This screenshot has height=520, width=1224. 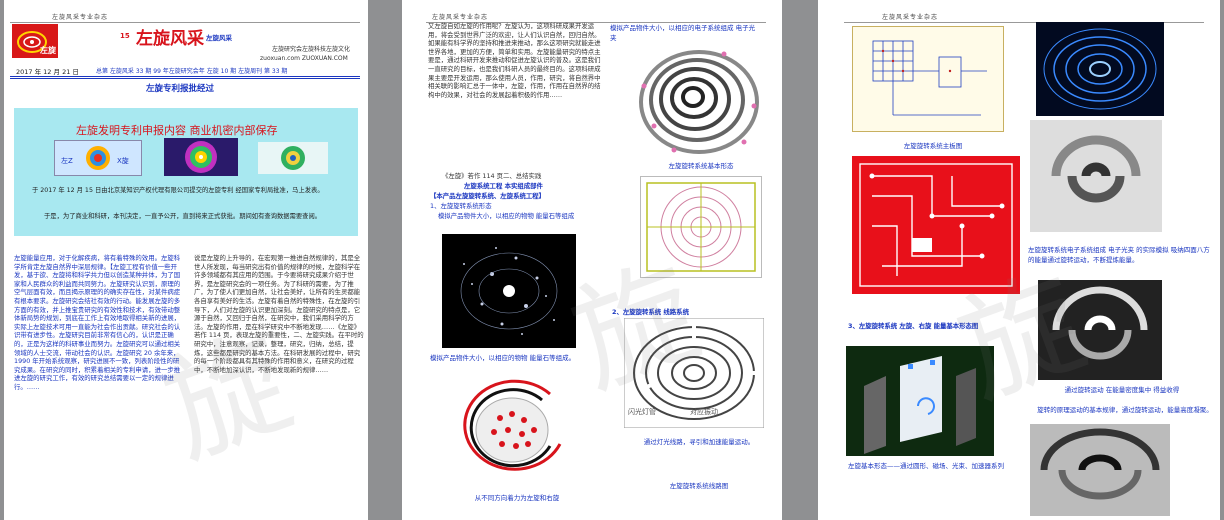 What do you see at coordinates (48, 50) in the screenshot?
I see `logo-text: 左旋` at bounding box center [48, 50].